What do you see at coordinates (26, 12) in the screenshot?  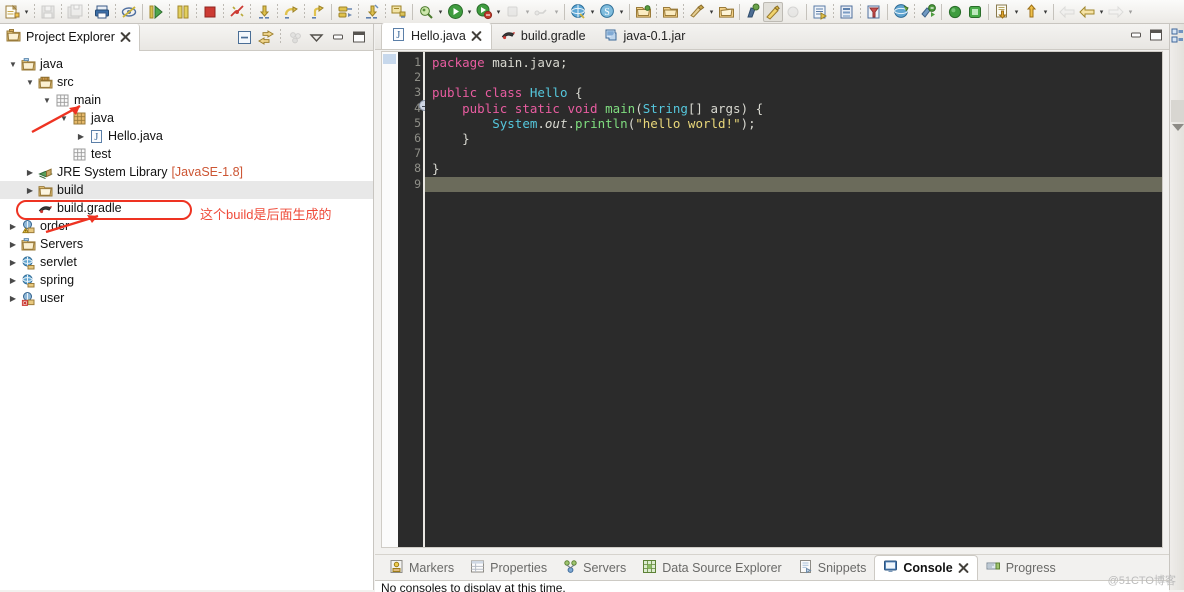 I see `new-wizard-dropdown-icon` at bounding box center [26, 12].